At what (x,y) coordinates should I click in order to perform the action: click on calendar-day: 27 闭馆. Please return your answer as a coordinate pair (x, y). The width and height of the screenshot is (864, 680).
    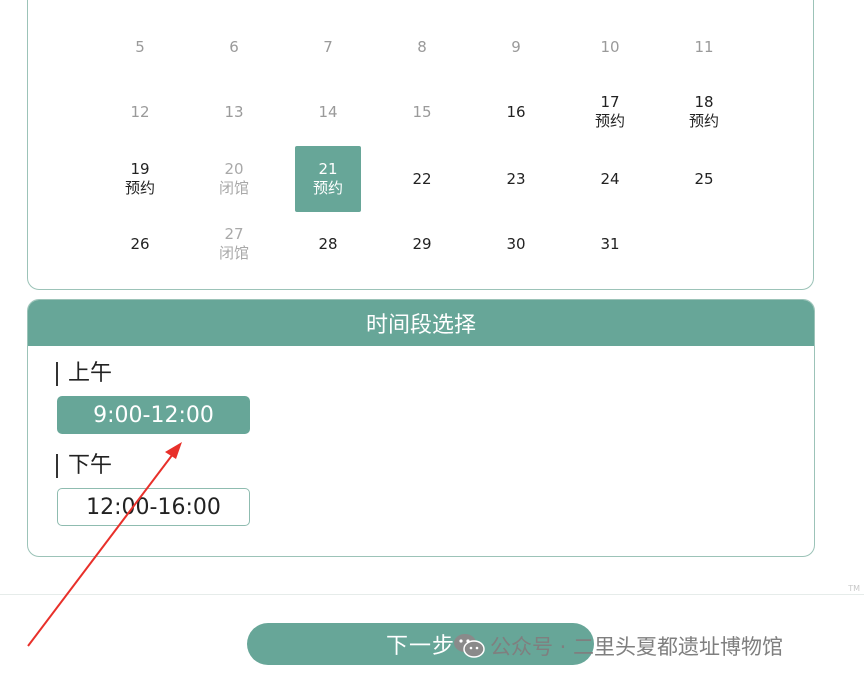
    Looking at the image, I should click on (234, 244).